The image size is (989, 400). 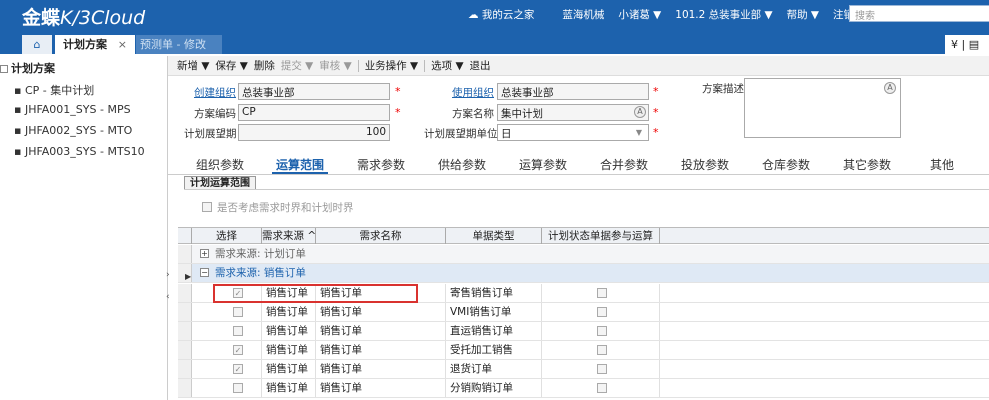 I want to click on tab-row: ⌂ 计划方案 × 预测单 - 修改 ¥ | ▤, so click(x=494, y=43).